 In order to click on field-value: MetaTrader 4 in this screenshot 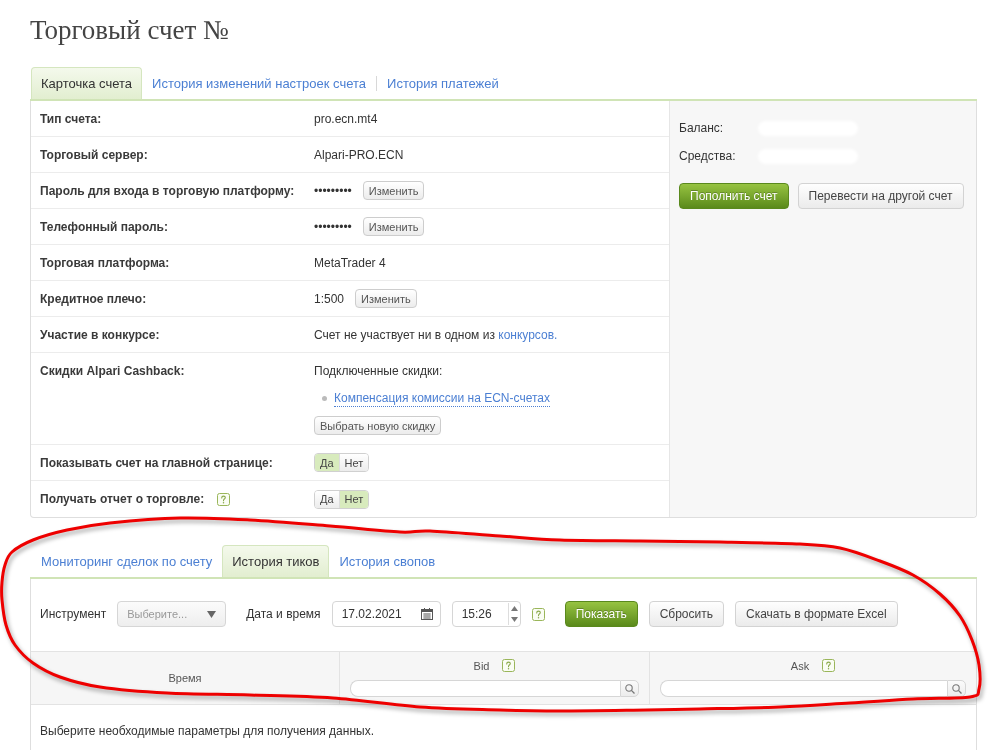, I will do `click(350, 263)`.